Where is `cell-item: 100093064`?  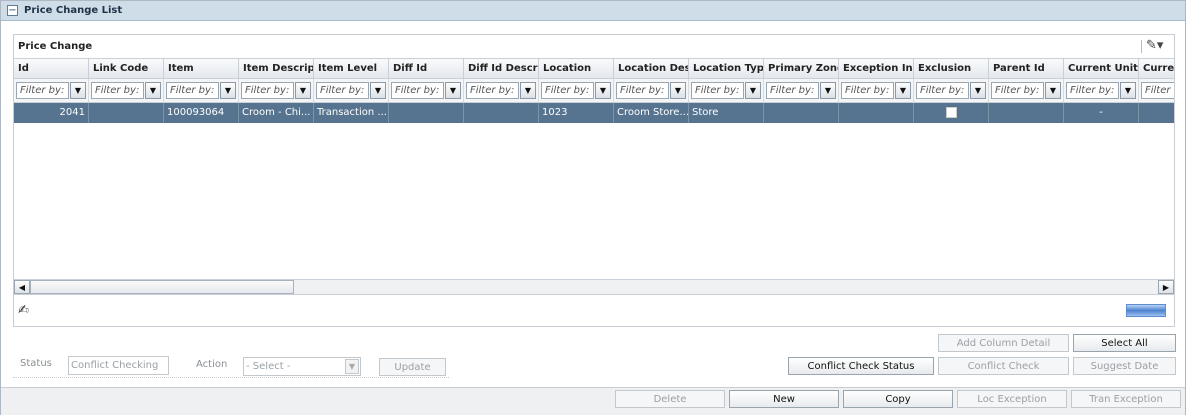 cell-item: 100093064 is located at coordinates (201, 113).